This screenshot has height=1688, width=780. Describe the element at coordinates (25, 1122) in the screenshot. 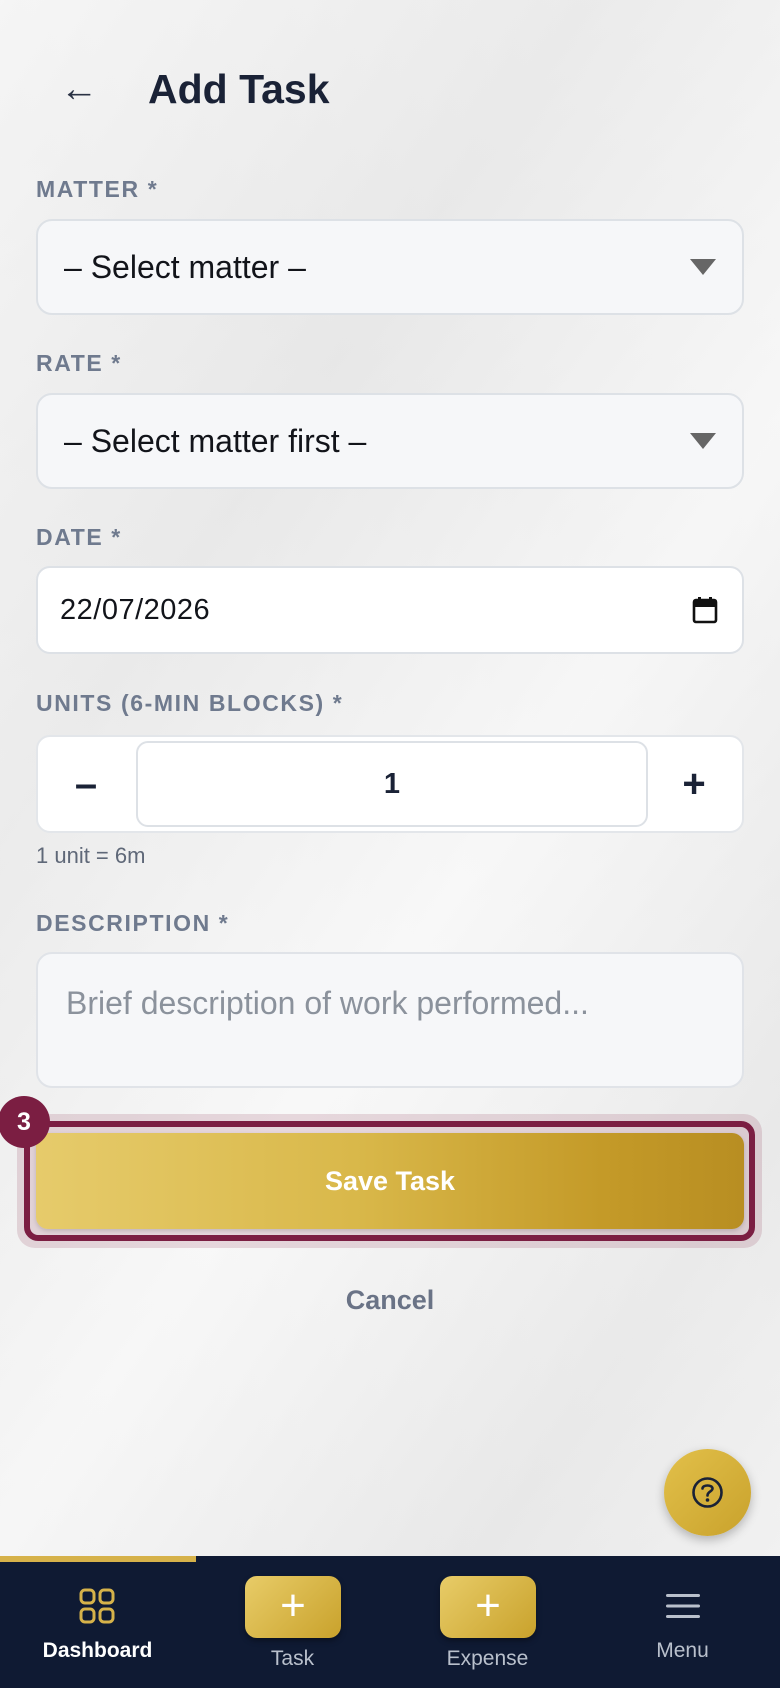

I see `step-badge: 3` at that location.